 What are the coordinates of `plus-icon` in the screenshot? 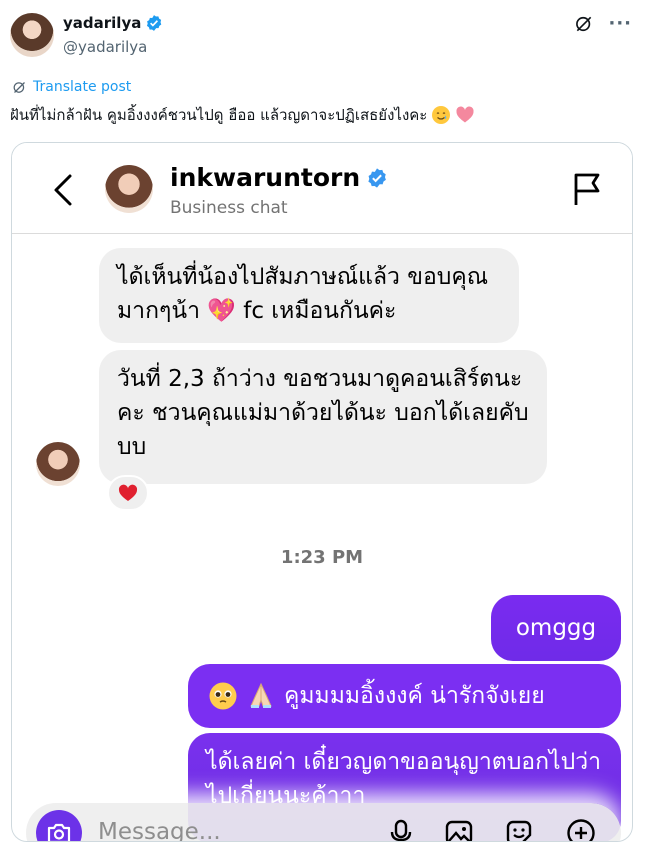 It's located at (581, 830).